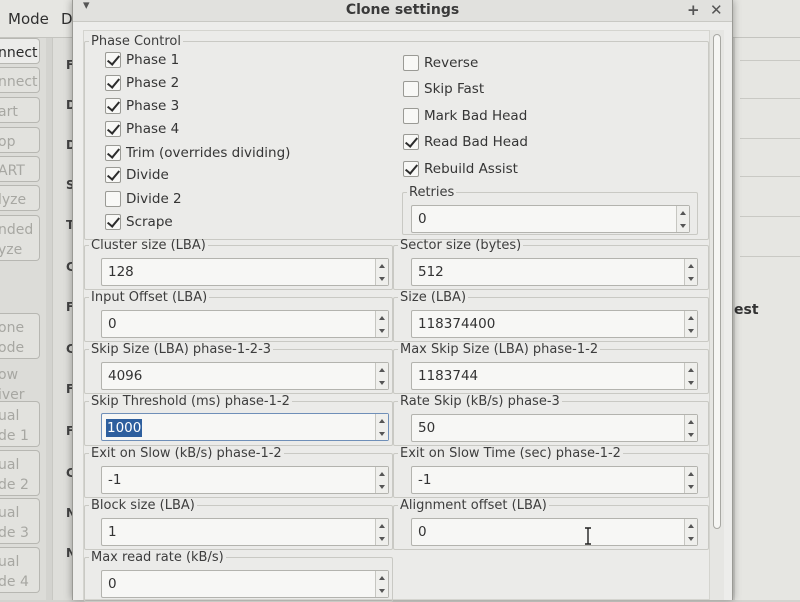  I want to click on cluster-size-spinbox, so click(245, 272).